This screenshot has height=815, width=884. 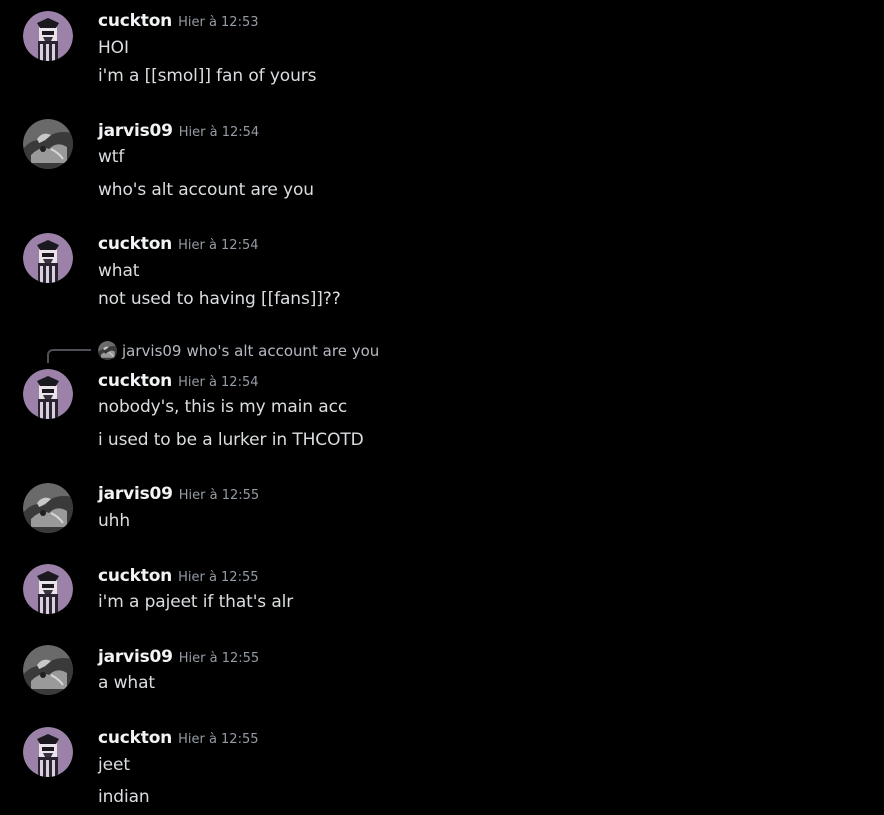 I want to click on message-text: uhh, so click(x=114, y=521).